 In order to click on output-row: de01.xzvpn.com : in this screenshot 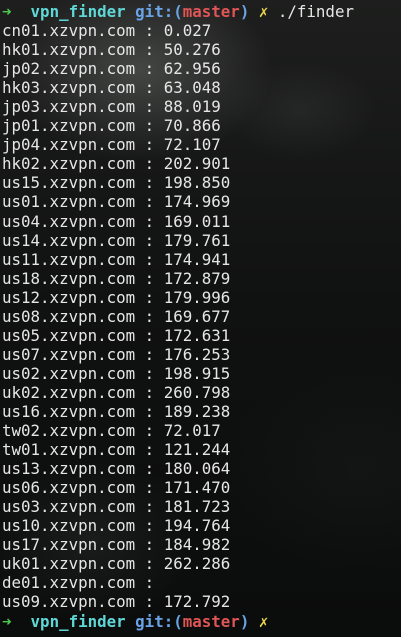, I will do `click(201, 582)`.